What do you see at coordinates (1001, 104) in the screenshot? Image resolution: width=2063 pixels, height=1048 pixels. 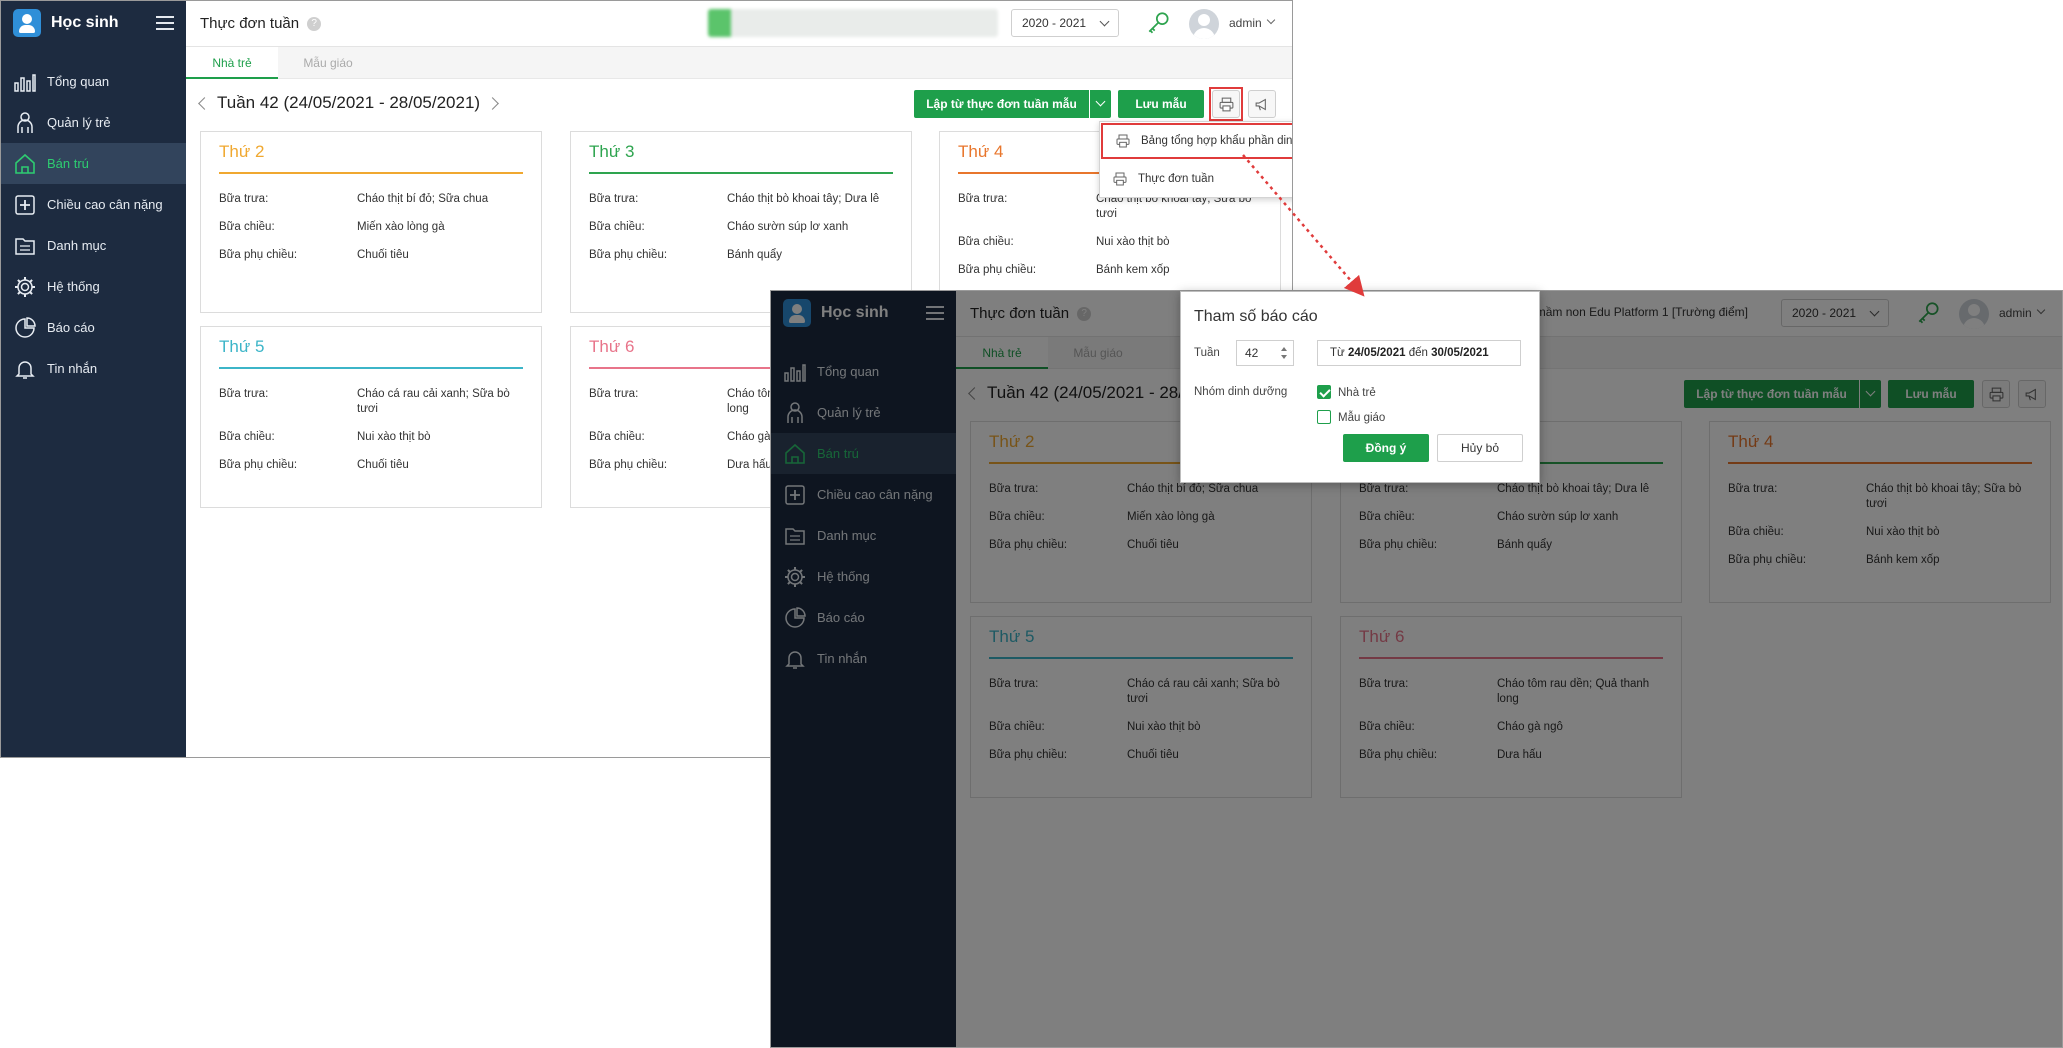 I see `create-from-template-button: Lập từ thực đơn tuần mẫu` at bounding box center [1001, 104].